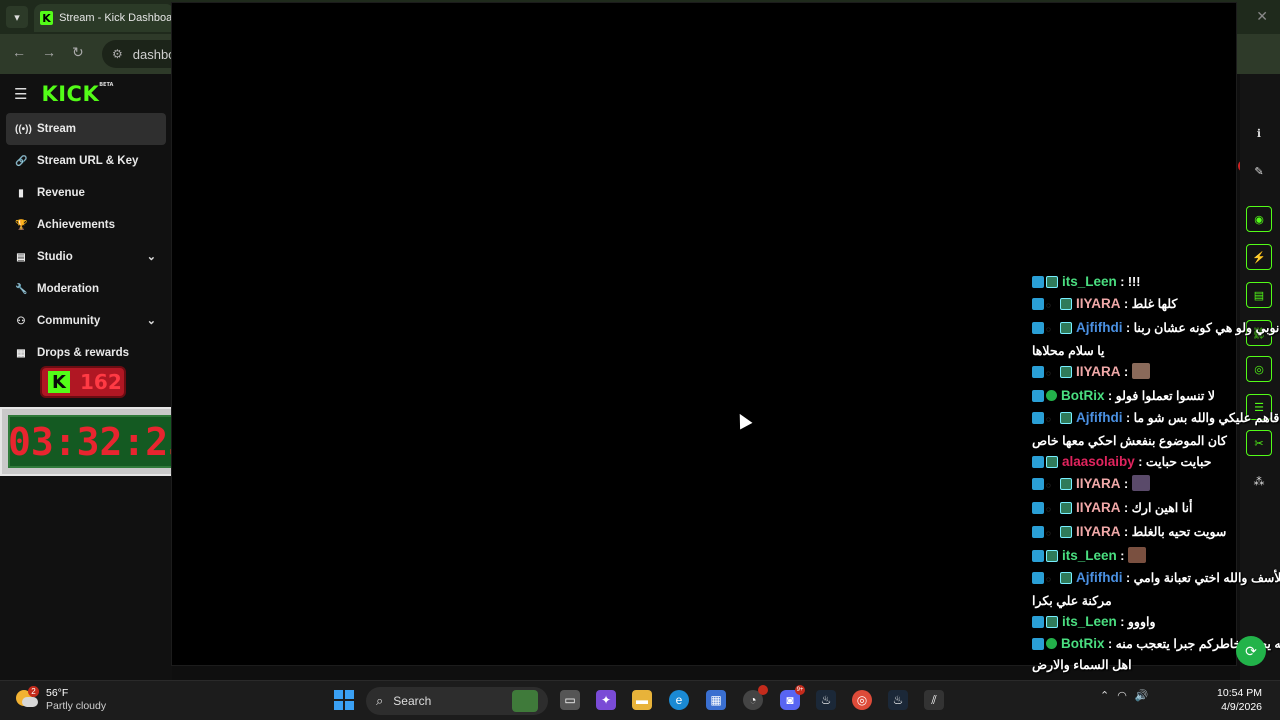  I want to click on studio-icon: ▤, so click(21, 257).